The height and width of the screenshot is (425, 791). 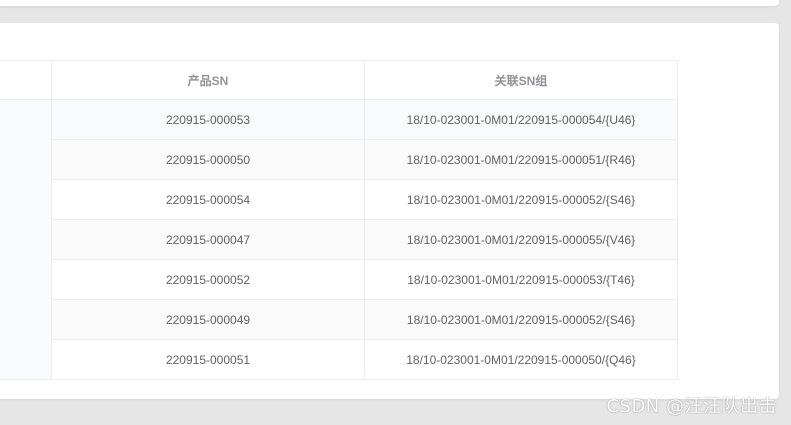 I want to click on cell-product-sn: 220915-000051, so click(x=208, y=360).